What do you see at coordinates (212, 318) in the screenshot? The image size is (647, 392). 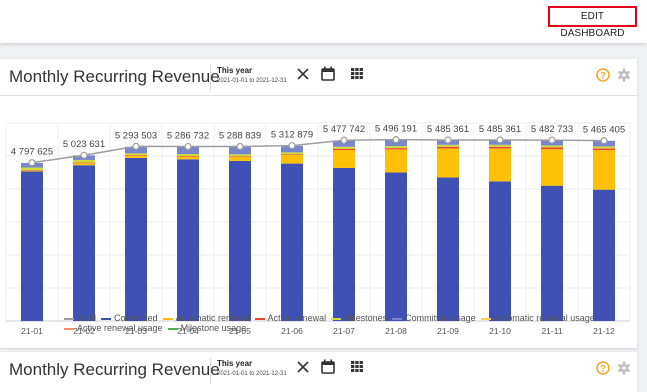 I see `legend-label: Automatic renewal` at bounding box center [212, 318].